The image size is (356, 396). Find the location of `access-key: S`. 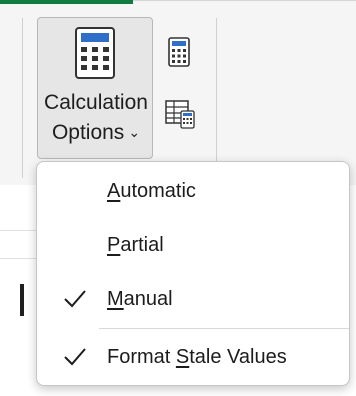

access-key: S is located at coordinates (182, 357).